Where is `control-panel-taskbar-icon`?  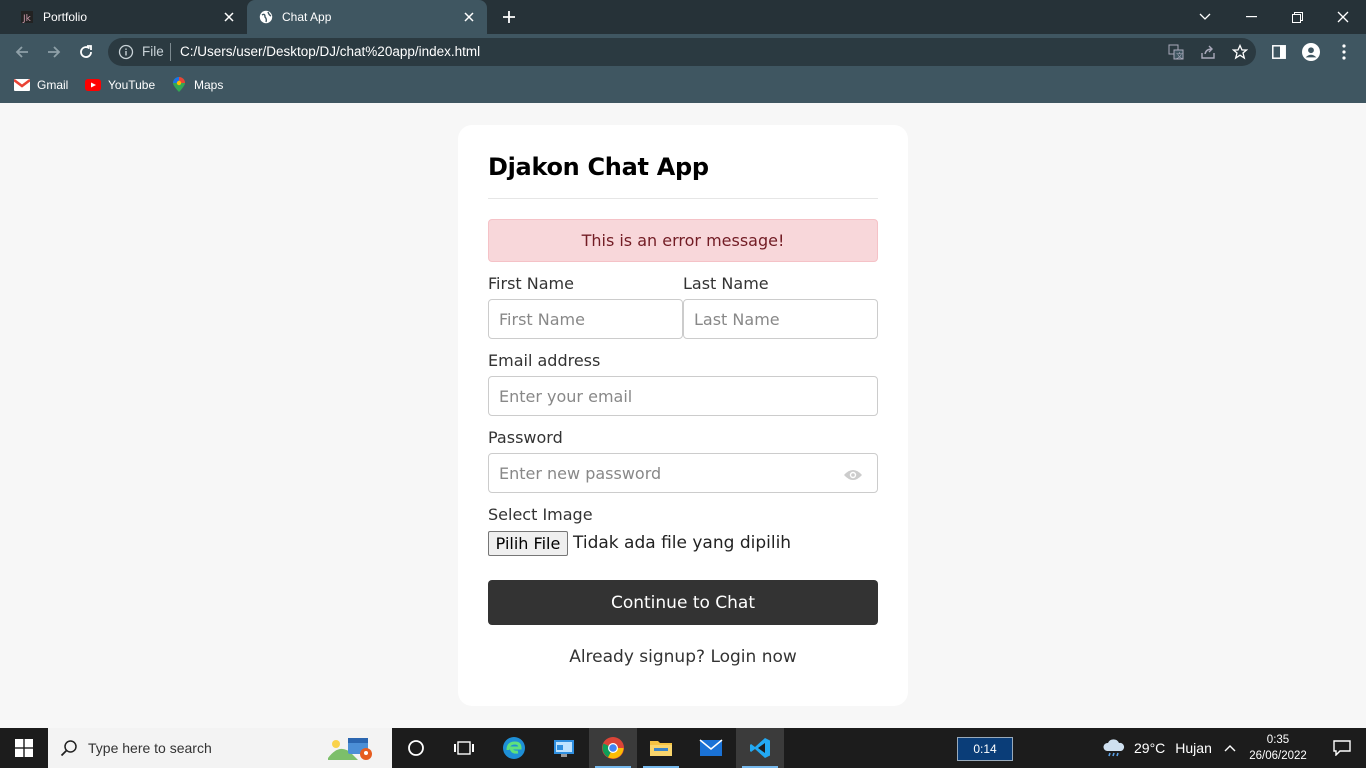 control-panel-taskbar-icon is located at coordinates (564, 748).